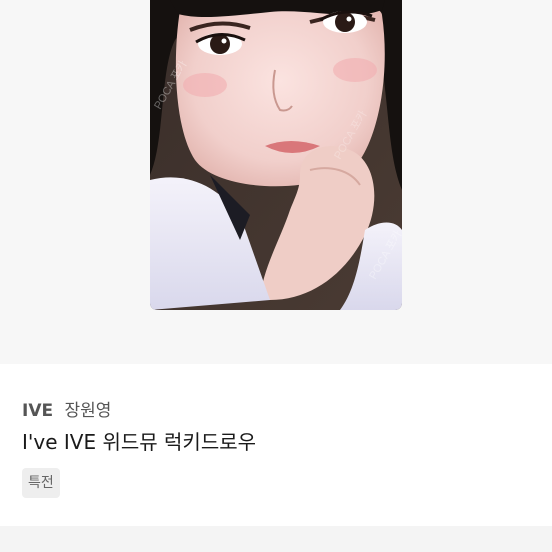  I want to click on member-name: 장원영, so click(88, 411).